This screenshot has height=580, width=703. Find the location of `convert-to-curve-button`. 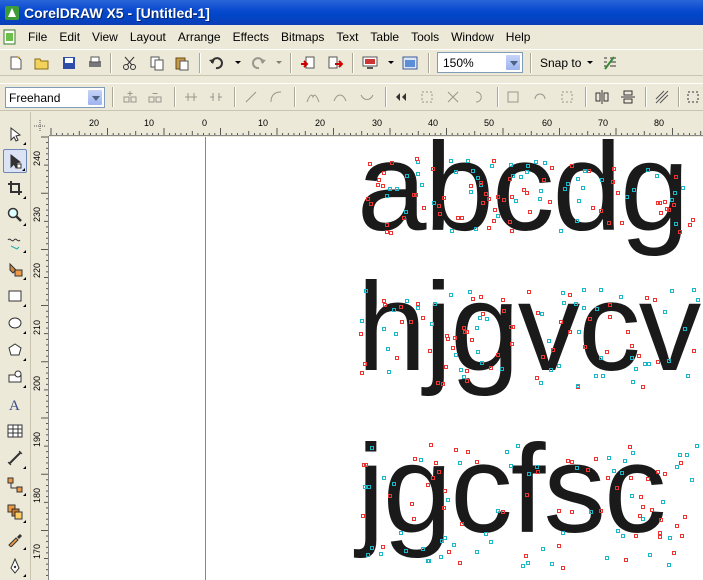

convert-to-curve-button is located at coordinates (276, 97).